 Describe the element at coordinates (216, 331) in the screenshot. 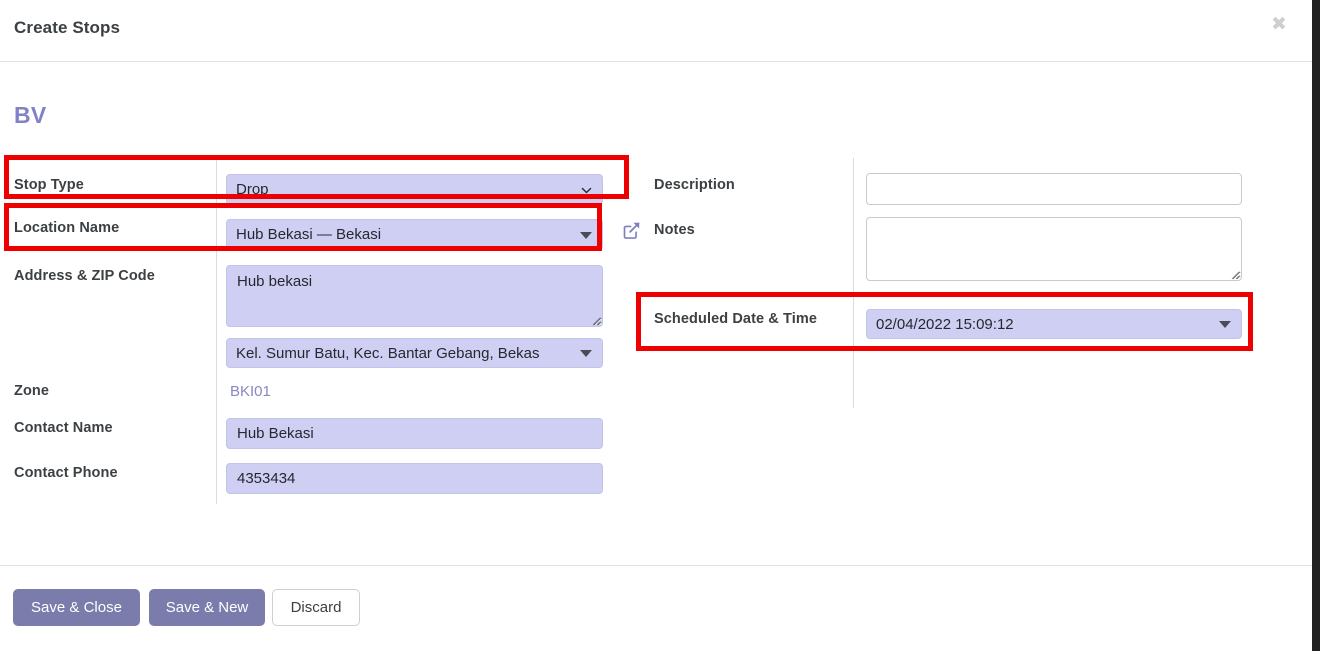

I see `left-column-divider` at that location.